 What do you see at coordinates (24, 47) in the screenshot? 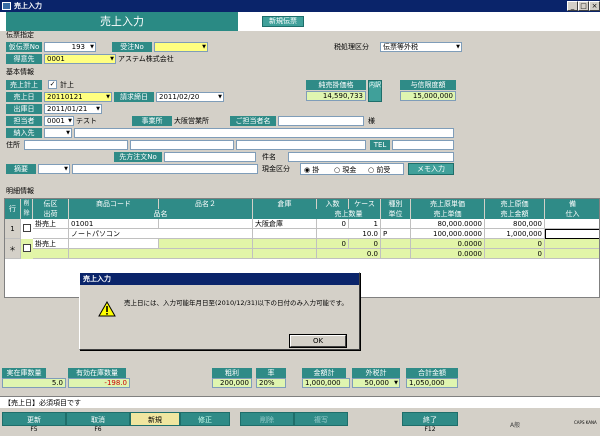
I see `kari-no-label: 仮伝票No` at bounding box center [24, 47].